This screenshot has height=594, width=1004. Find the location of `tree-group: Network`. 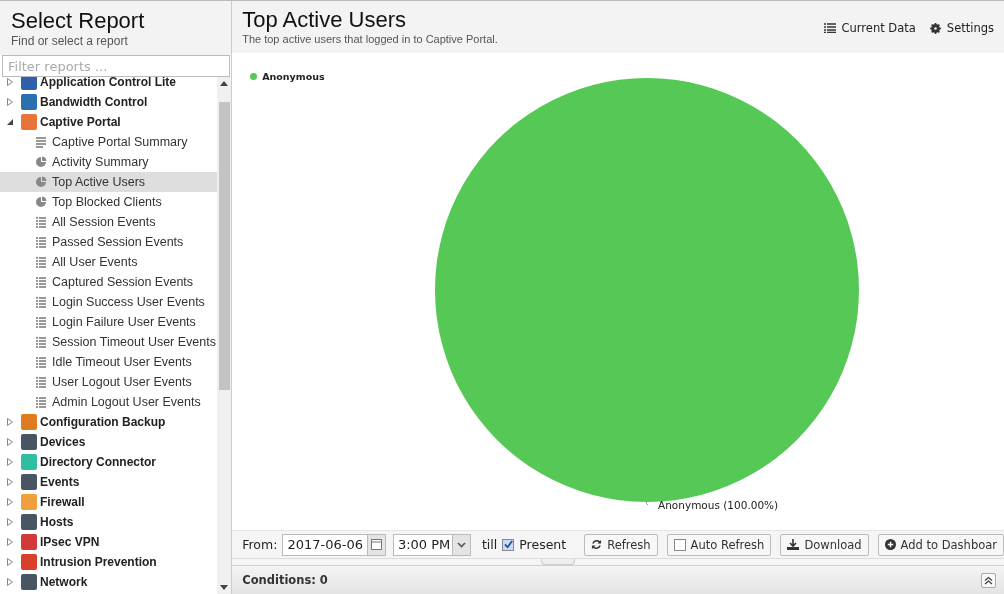

tree-group: Network is located at coordinates (109, 582).